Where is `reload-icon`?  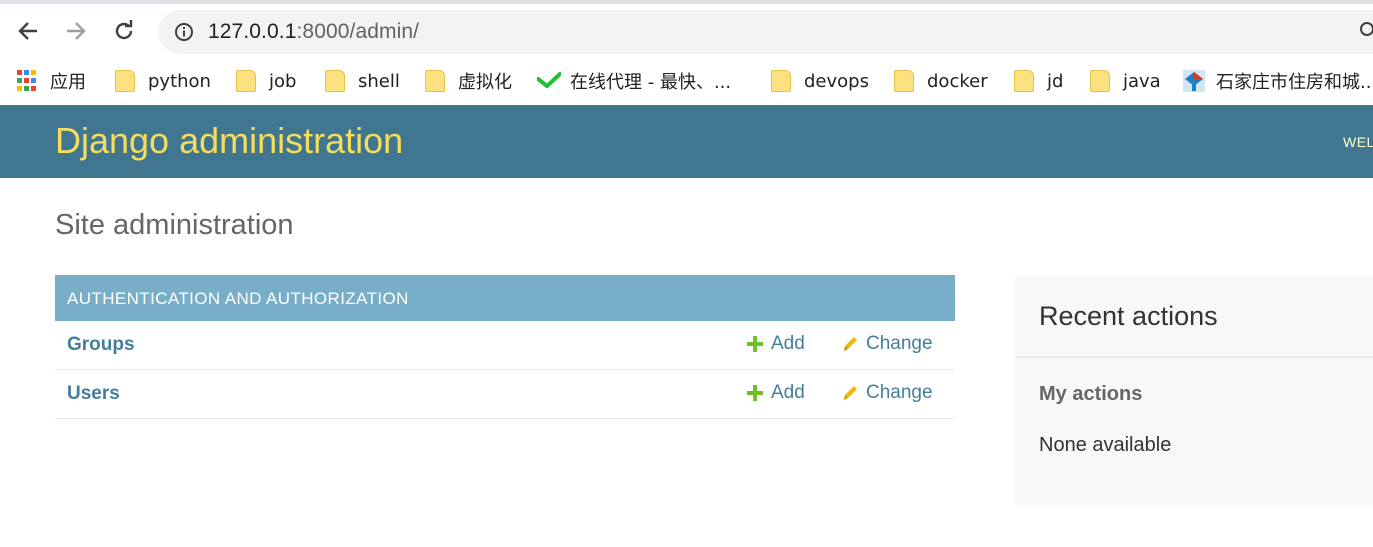
reload-icon is located at coordinates (124, 30).